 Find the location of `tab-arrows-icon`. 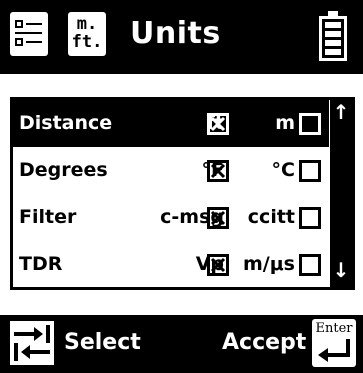

tab-arrows-icon is located at coordinates (32, 343).